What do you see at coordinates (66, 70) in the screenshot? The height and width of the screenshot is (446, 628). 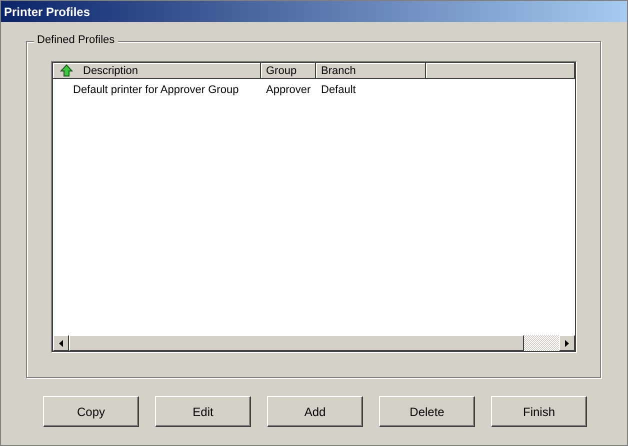 I see `up-arrow-icon` at bounding box center [66, 70].